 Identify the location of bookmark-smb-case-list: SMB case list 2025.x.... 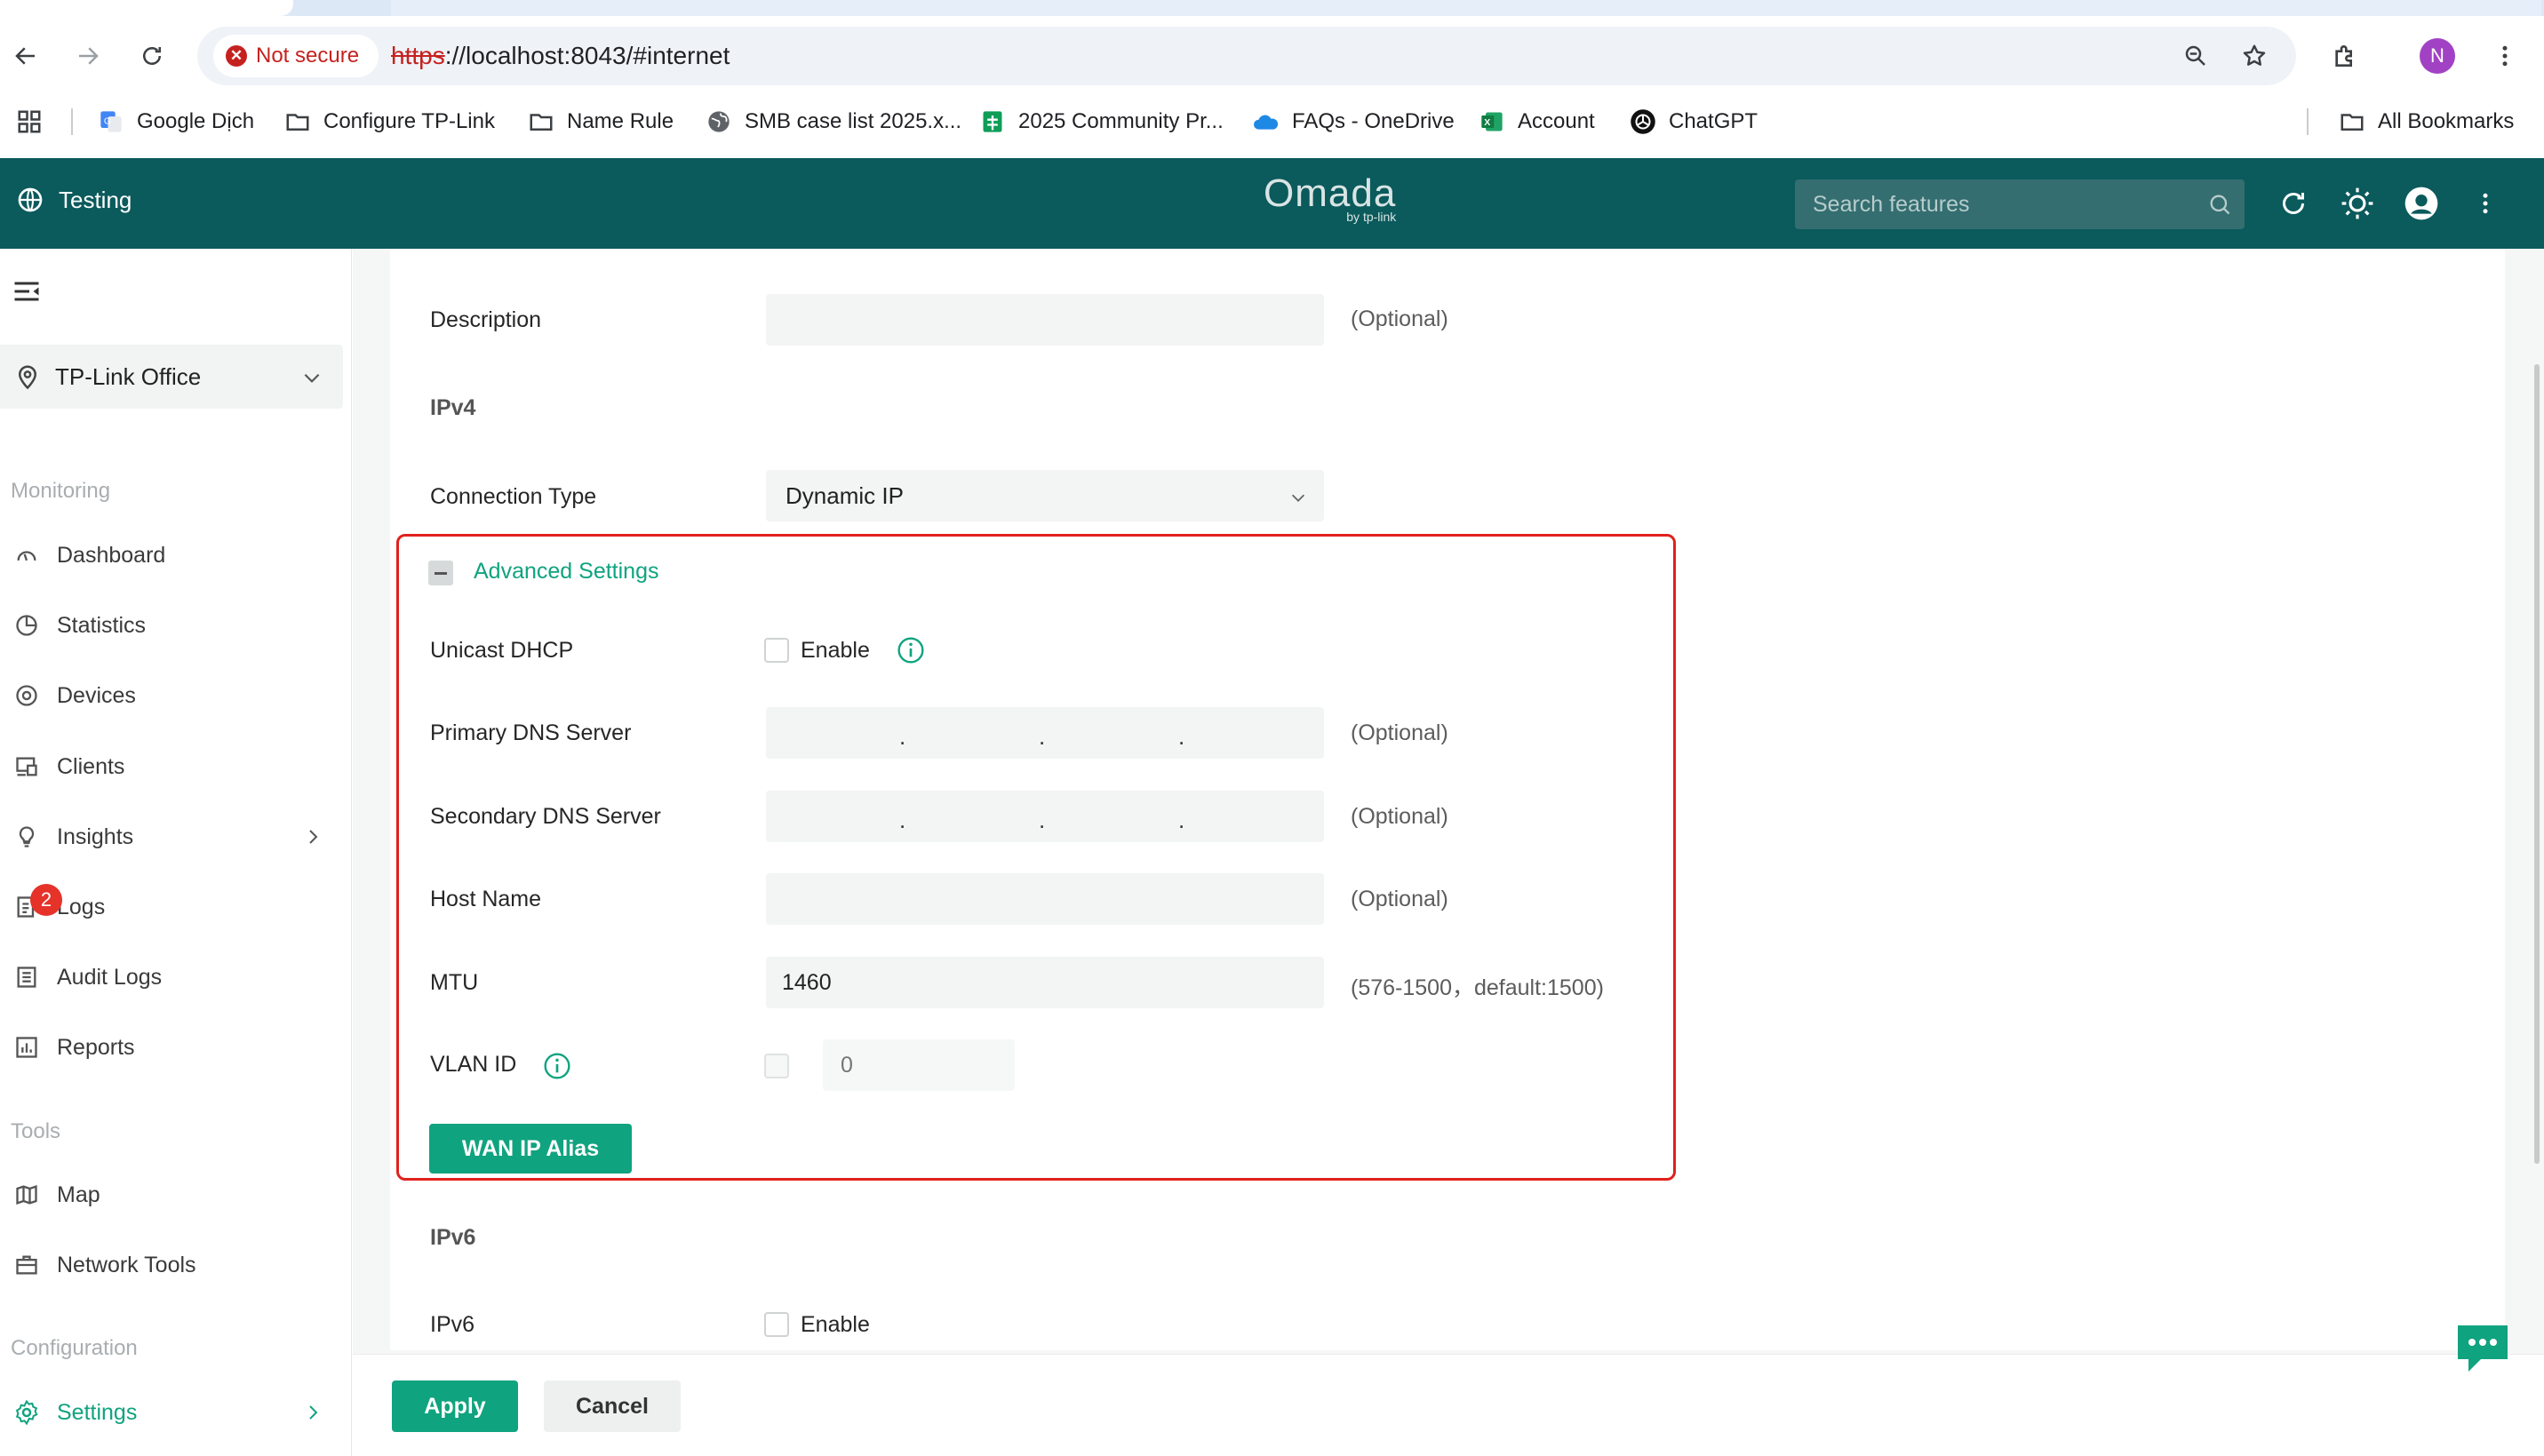
(833, 122).